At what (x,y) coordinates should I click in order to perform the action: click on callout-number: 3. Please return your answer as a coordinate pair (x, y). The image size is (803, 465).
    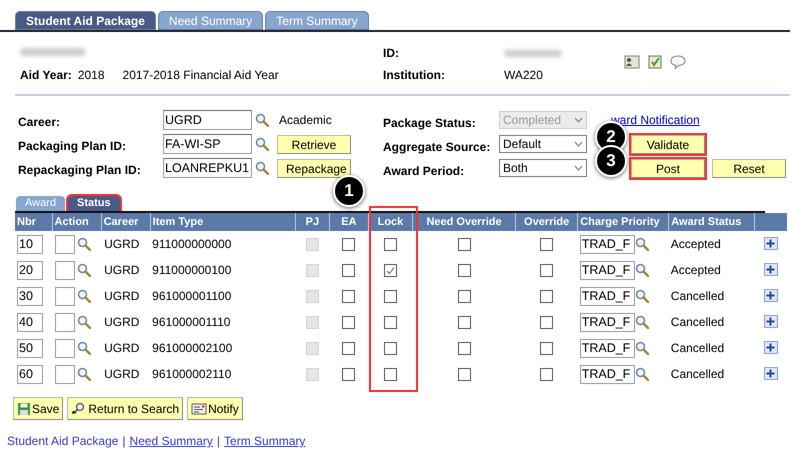
    Looking at the image, I should click on (611, 160).